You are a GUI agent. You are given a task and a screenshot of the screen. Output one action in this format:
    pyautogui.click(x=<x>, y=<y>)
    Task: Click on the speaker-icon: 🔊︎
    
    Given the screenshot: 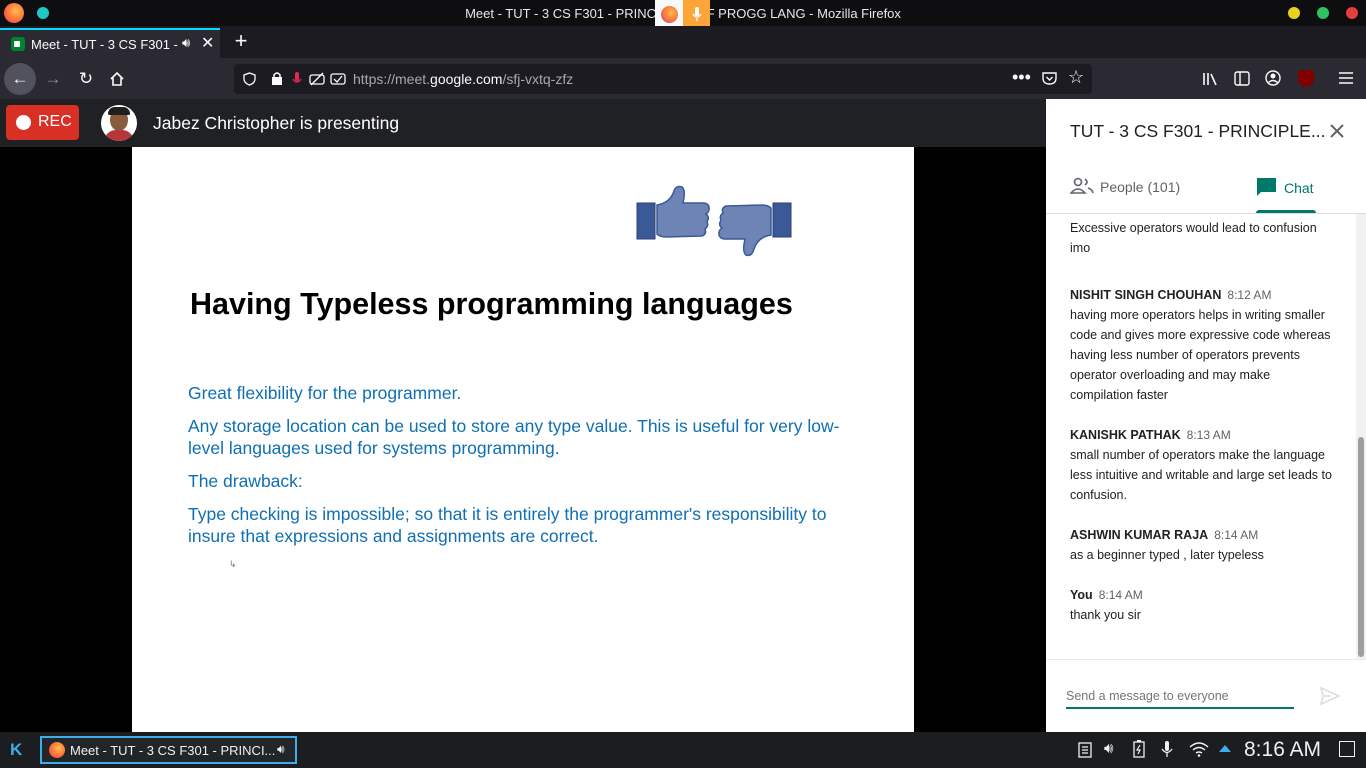 What is the action you would take?
    pyautogui.click(x=186, y=43)
    